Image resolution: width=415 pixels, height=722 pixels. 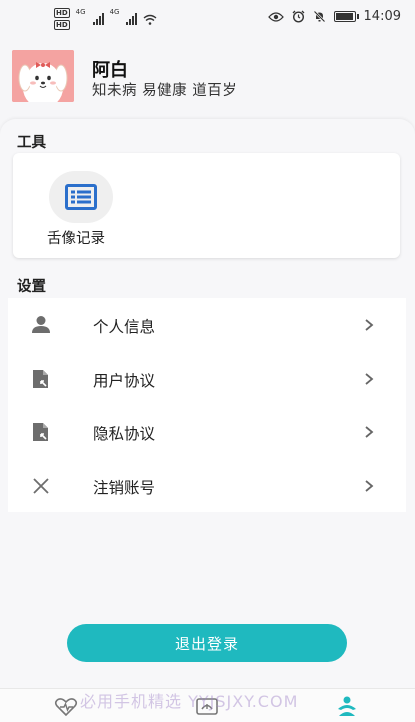 I want to click on list-icon, so click(x=81, y=197).